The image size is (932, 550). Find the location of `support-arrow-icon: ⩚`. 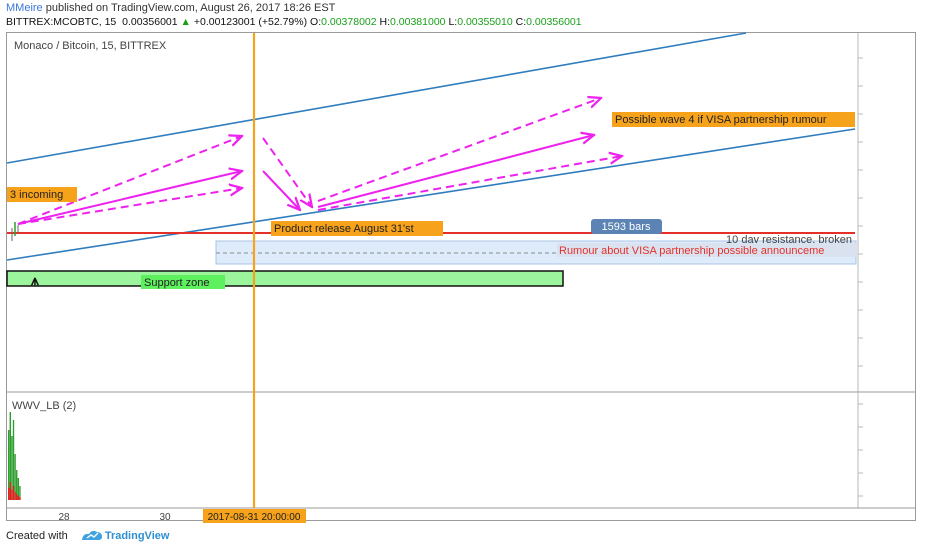

support-arrow-icon: ⩚ is located at coordinates (35, 280).